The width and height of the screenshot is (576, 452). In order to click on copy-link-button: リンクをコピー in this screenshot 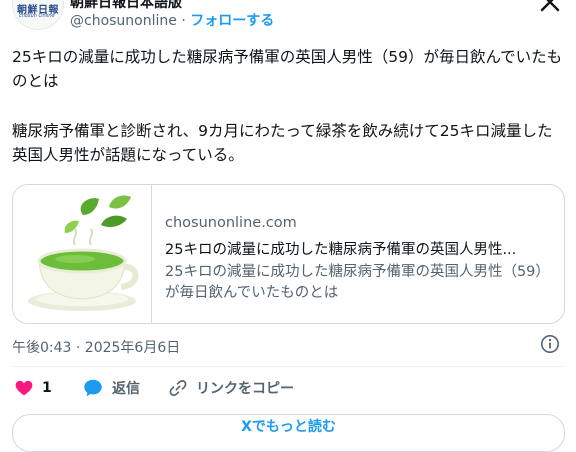, I will do `click(231, 388)`.